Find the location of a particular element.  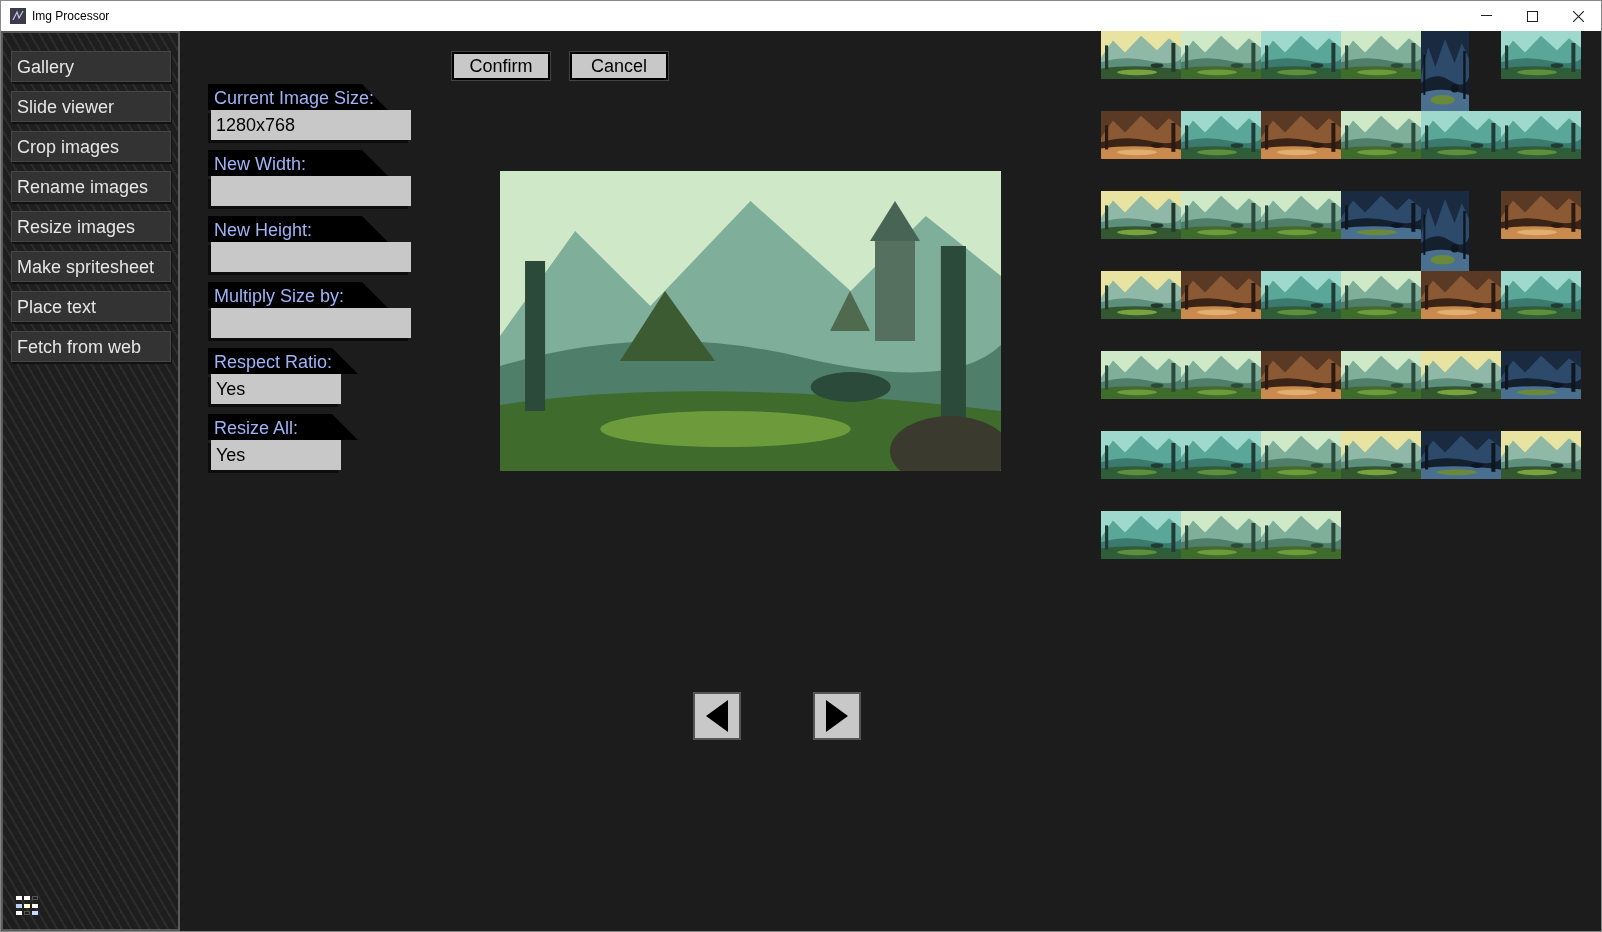

window-title: Img Processor is located at coordinates (71, 16).